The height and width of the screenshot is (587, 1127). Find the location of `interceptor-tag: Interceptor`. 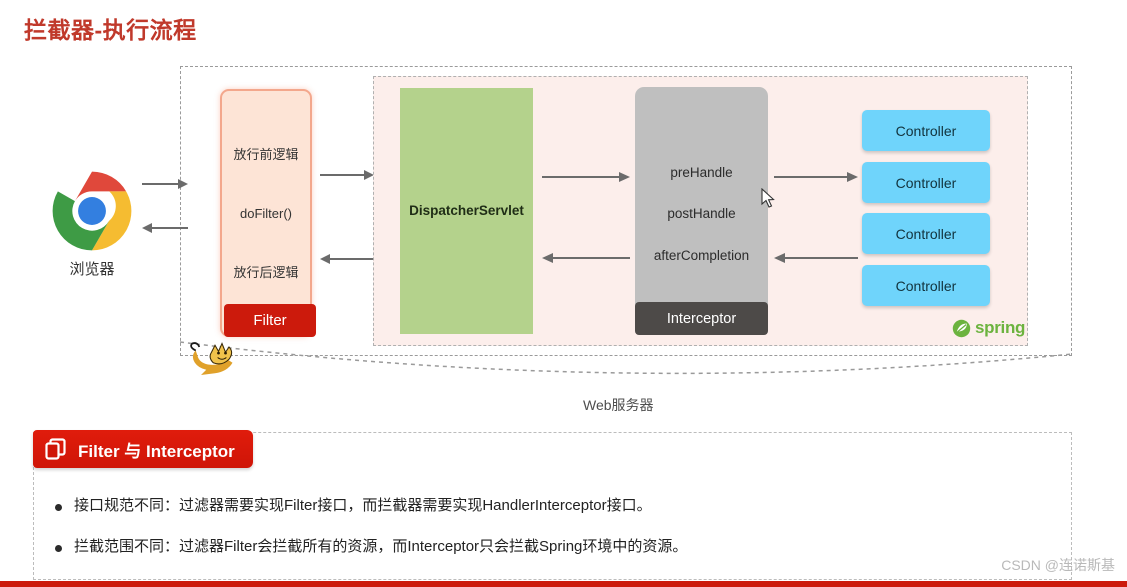

interceptor-tag: Interceptor is located at coordinates (701, 318).